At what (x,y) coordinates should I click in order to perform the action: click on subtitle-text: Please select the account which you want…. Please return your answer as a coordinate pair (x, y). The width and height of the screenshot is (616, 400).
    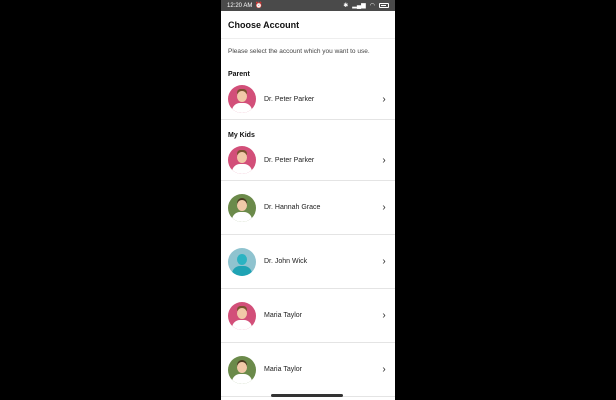
    Looking at the image, I should click on (299, 51).